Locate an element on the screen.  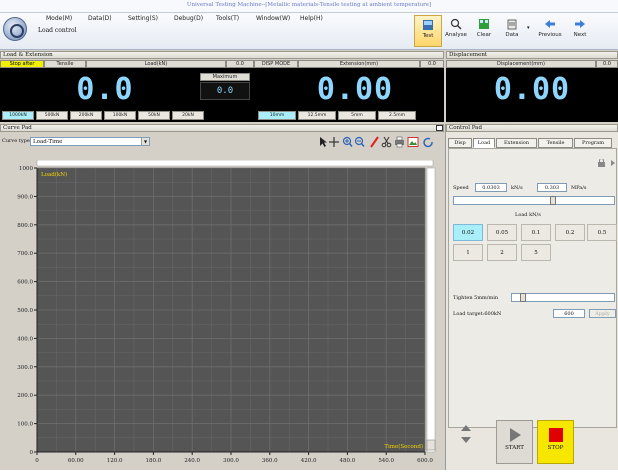
maximum-label: Maximum is located at coordinates (225, 77).